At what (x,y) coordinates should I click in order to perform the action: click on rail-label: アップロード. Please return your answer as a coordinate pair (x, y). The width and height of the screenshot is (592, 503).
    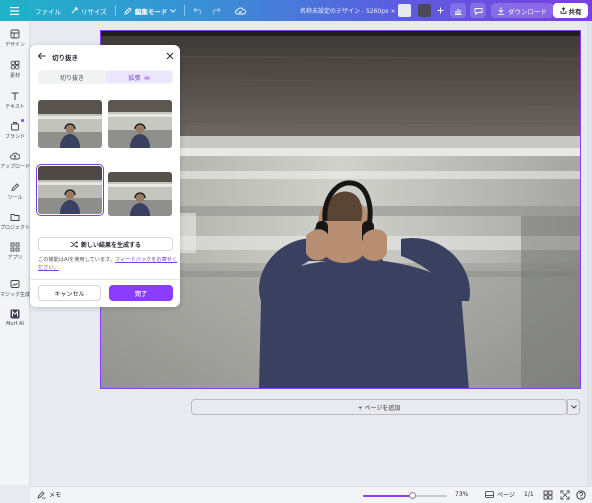
    Looking at the image, I should click on (15, 167).